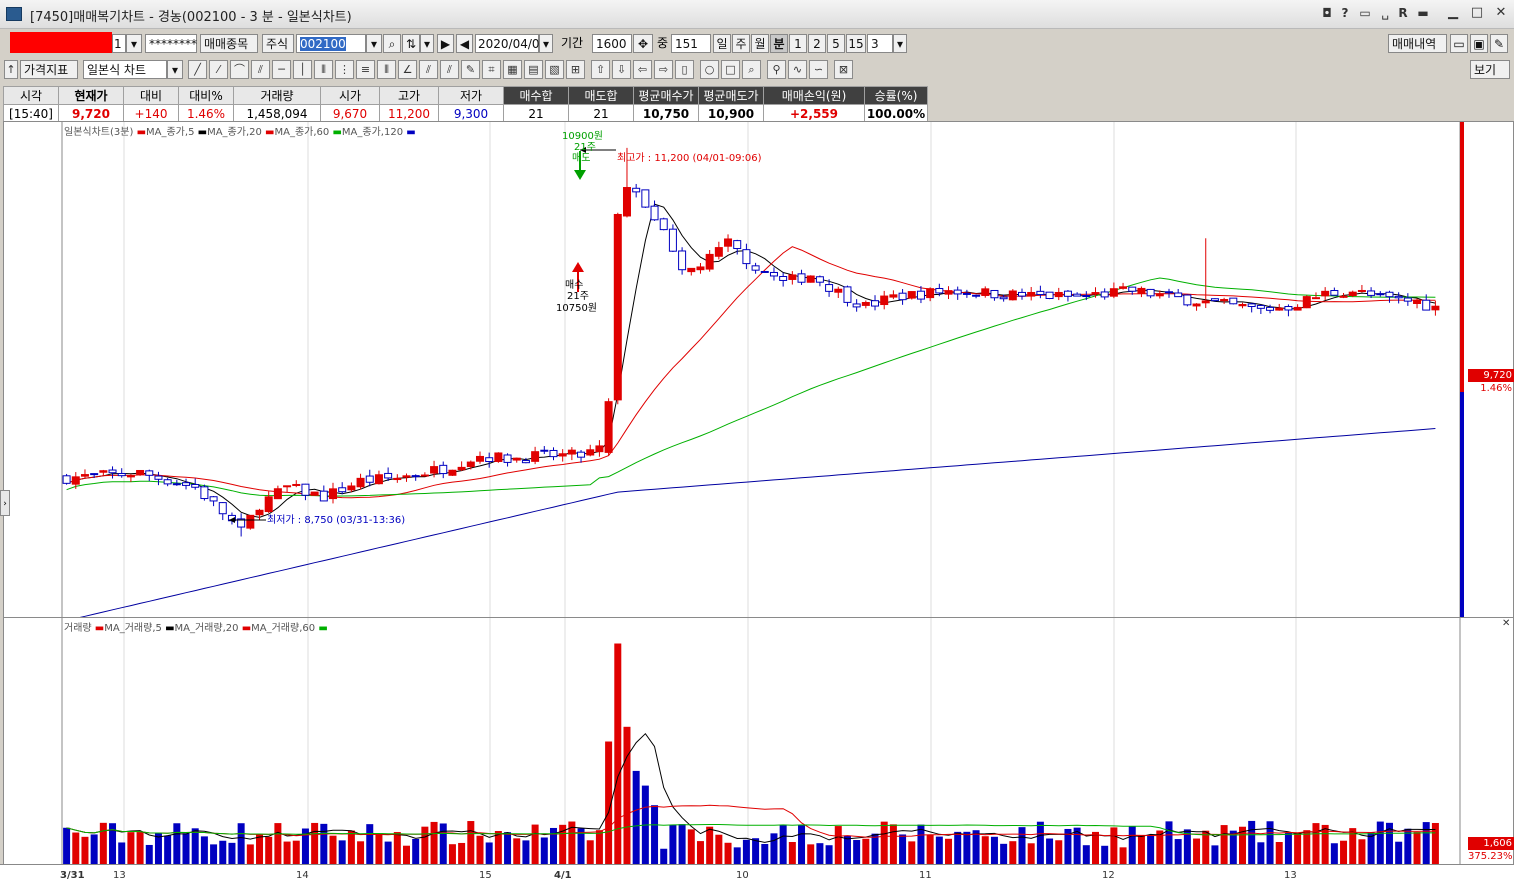 Image resolution: width=1514 pixels, height=889 pixels. I want to click on draw-tool-10-icon: ∠, so click(407, 69).